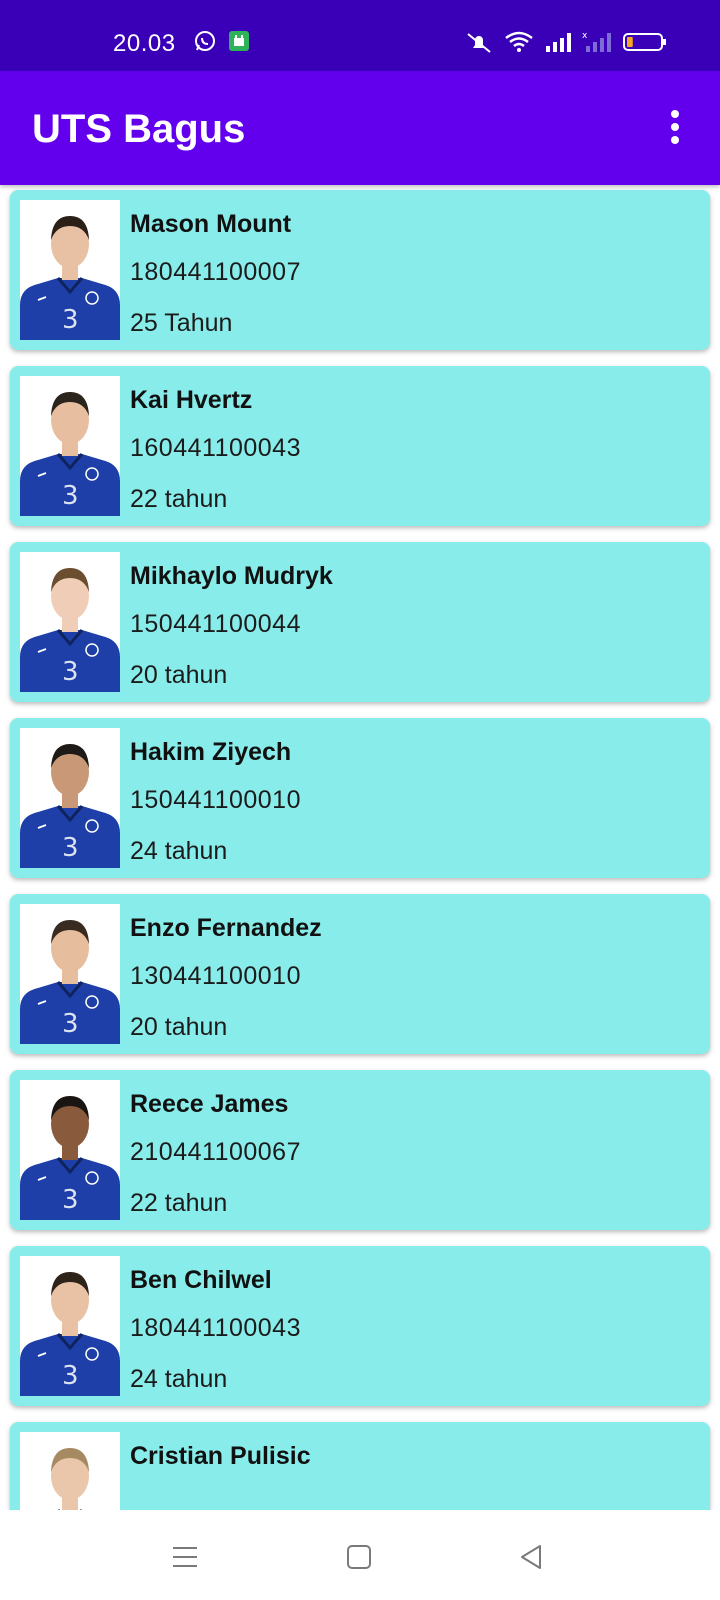 This screenshot has height=1600, width=720. I want to click on player-card: 3 Enzo Fernandez 130441100010 20 tahun, so click(360, 974).